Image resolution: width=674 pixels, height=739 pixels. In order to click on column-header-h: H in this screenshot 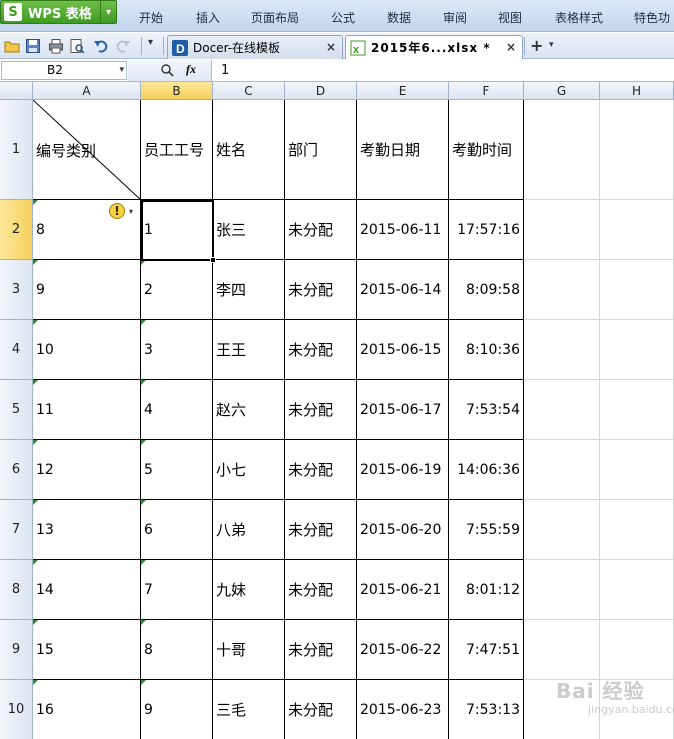, I will do `click(637, 91)`.